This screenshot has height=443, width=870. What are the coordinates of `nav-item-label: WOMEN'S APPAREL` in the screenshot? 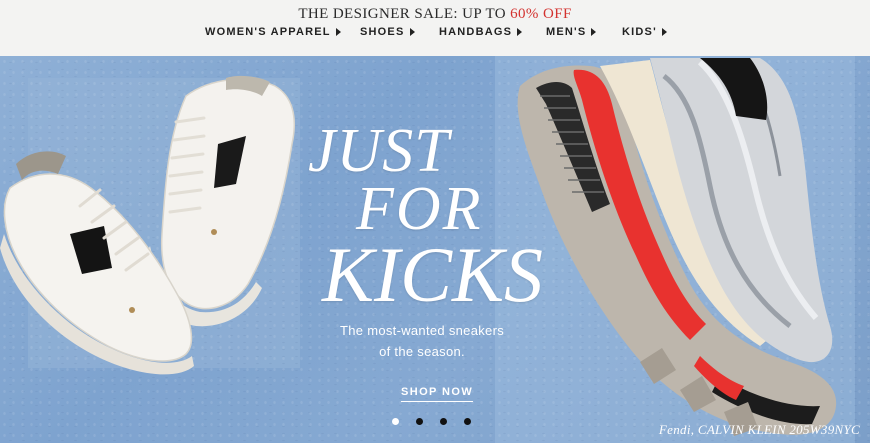 It's located at (268, 32).